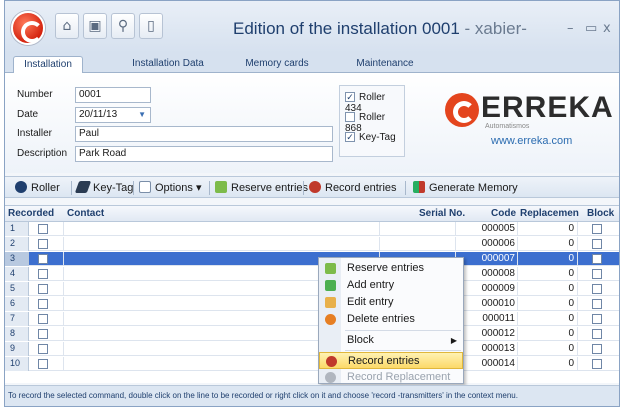 The image size is (624, 407). I want to click on date-field: 20/11/13 ▼, so click(113, 115).